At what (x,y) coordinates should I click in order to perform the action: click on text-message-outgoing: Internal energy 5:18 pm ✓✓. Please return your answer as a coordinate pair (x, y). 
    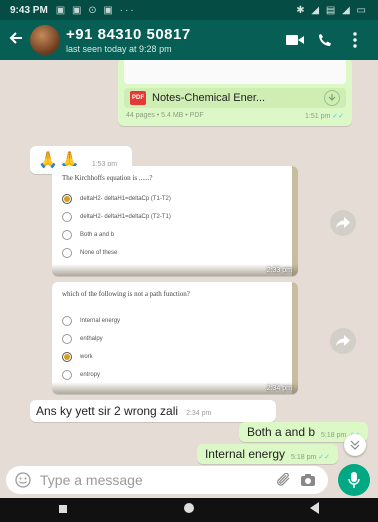
    Looking at the image, I should click on (267, 454).